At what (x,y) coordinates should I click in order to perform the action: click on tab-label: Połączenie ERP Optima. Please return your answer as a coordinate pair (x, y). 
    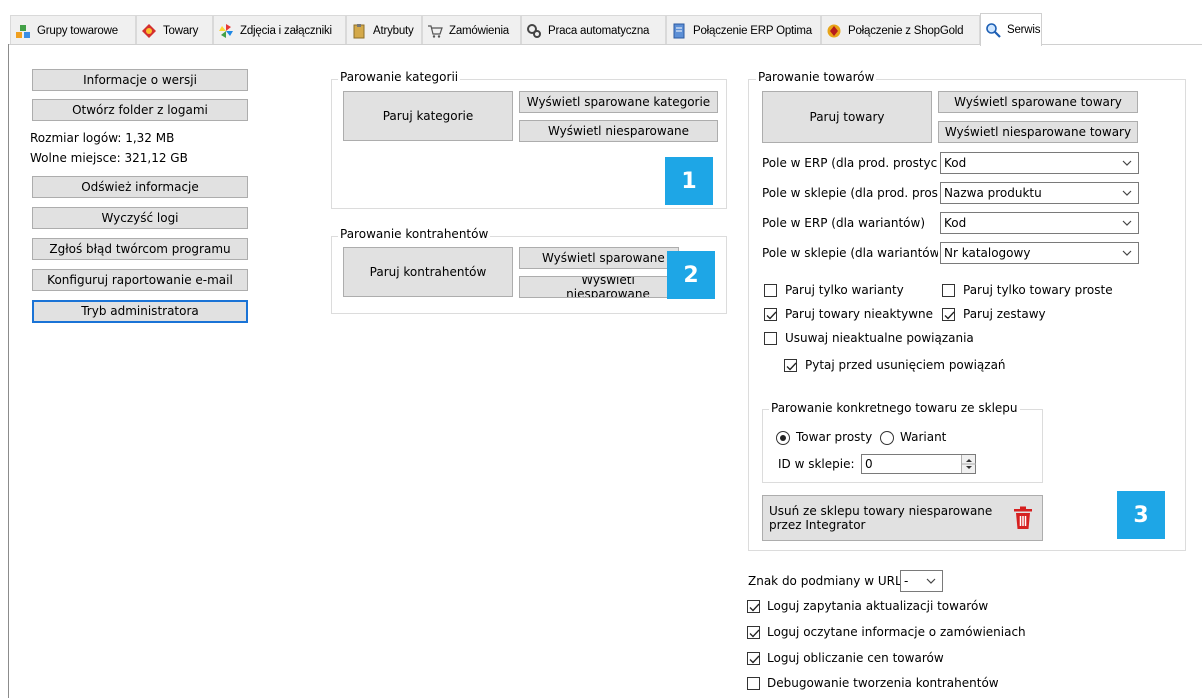
    Looking at the image, I should click on (752, 30).